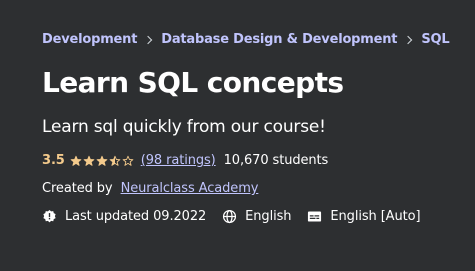  What do you see at coordinates (268, 216) in the screenshot?
I see `language-text: English` at bounding box center [268, 216].